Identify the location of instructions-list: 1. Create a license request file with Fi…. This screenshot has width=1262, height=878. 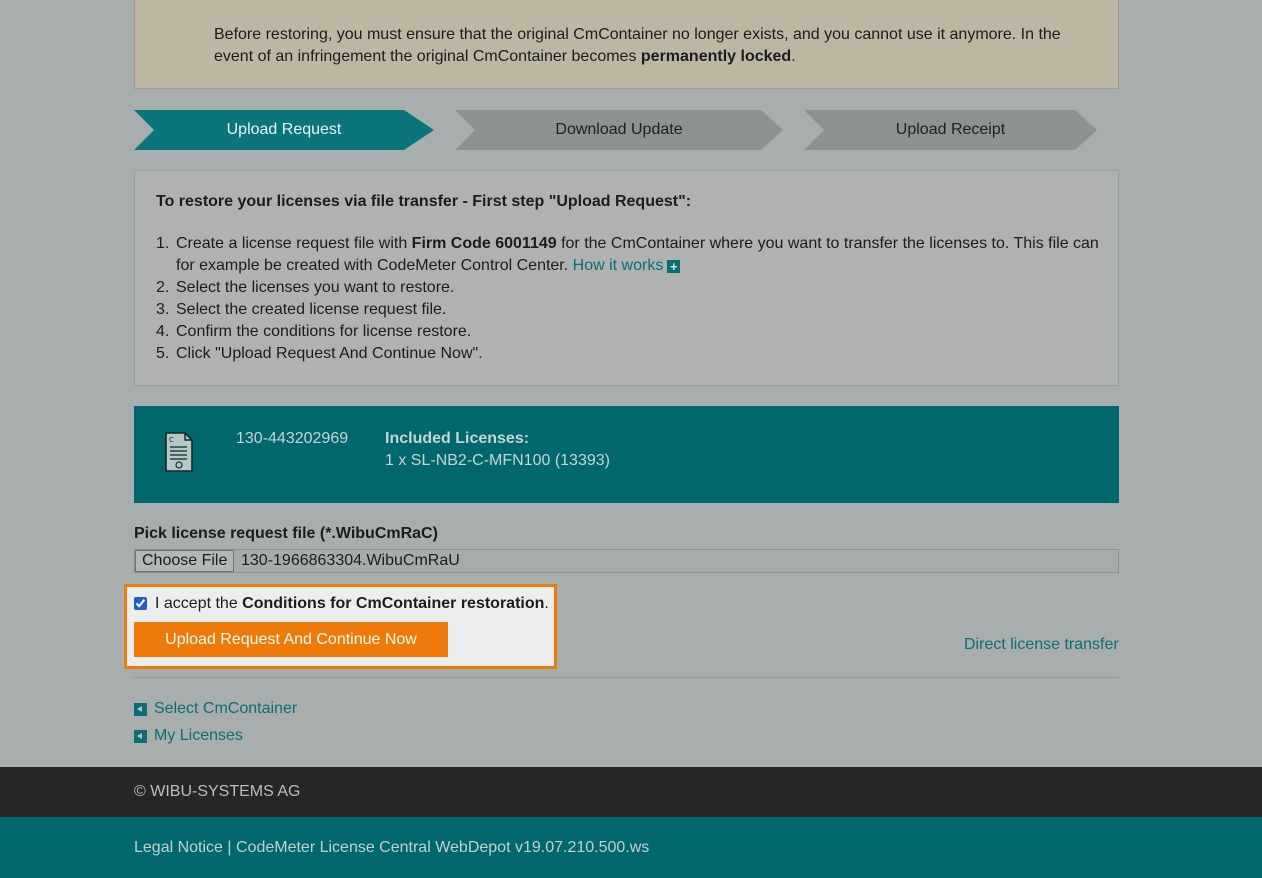
(628, 299).